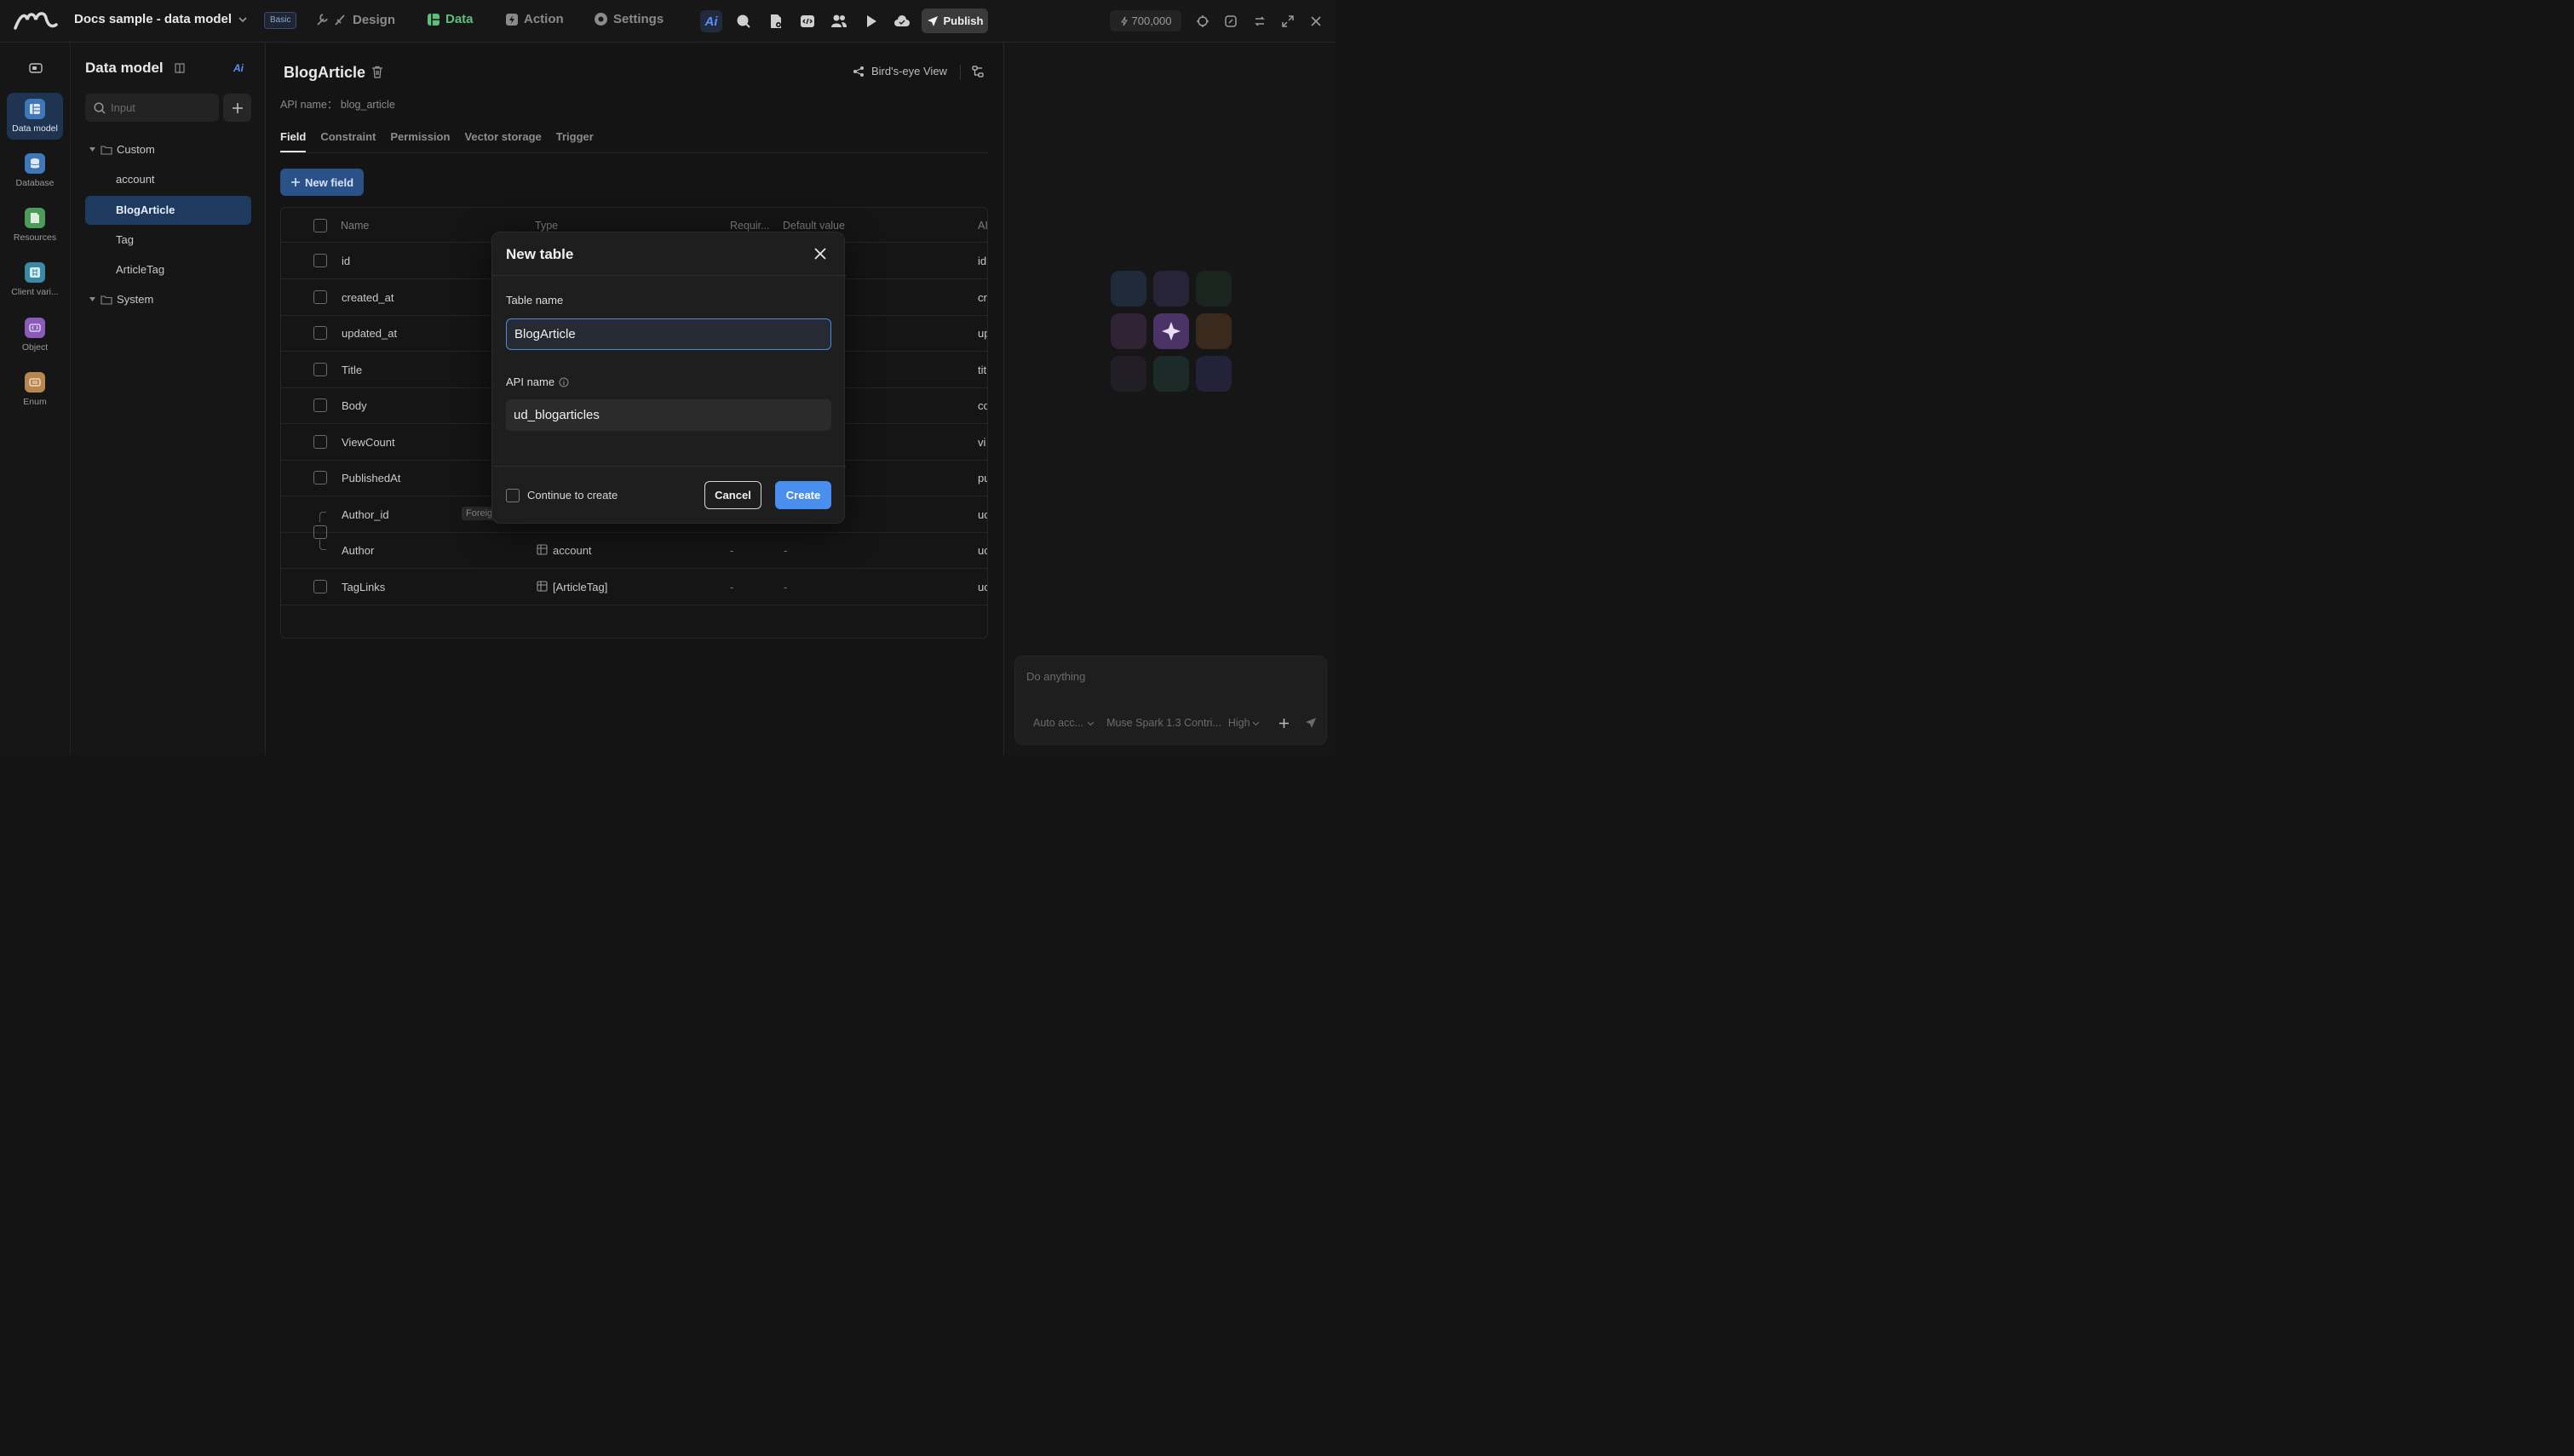 The image size is (2574, 1456). I want to click on column-header-type: Type, so click(547, 226).